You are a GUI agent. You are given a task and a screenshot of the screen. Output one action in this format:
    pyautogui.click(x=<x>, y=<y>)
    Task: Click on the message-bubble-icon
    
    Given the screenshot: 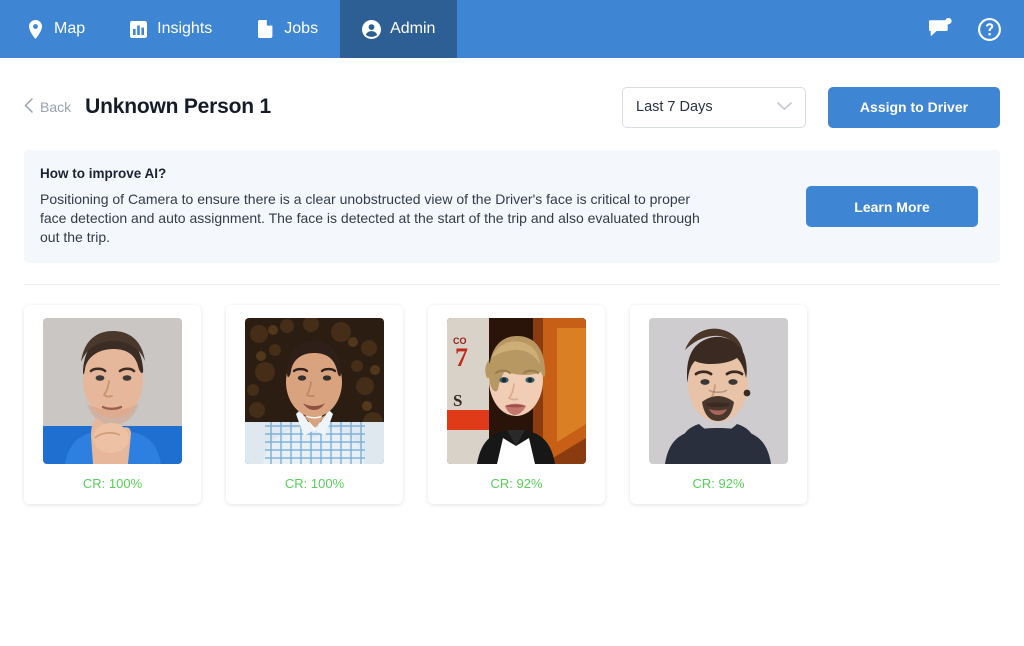 What is the action you would take?
    pyautogui.click(x=941, y=29)
    